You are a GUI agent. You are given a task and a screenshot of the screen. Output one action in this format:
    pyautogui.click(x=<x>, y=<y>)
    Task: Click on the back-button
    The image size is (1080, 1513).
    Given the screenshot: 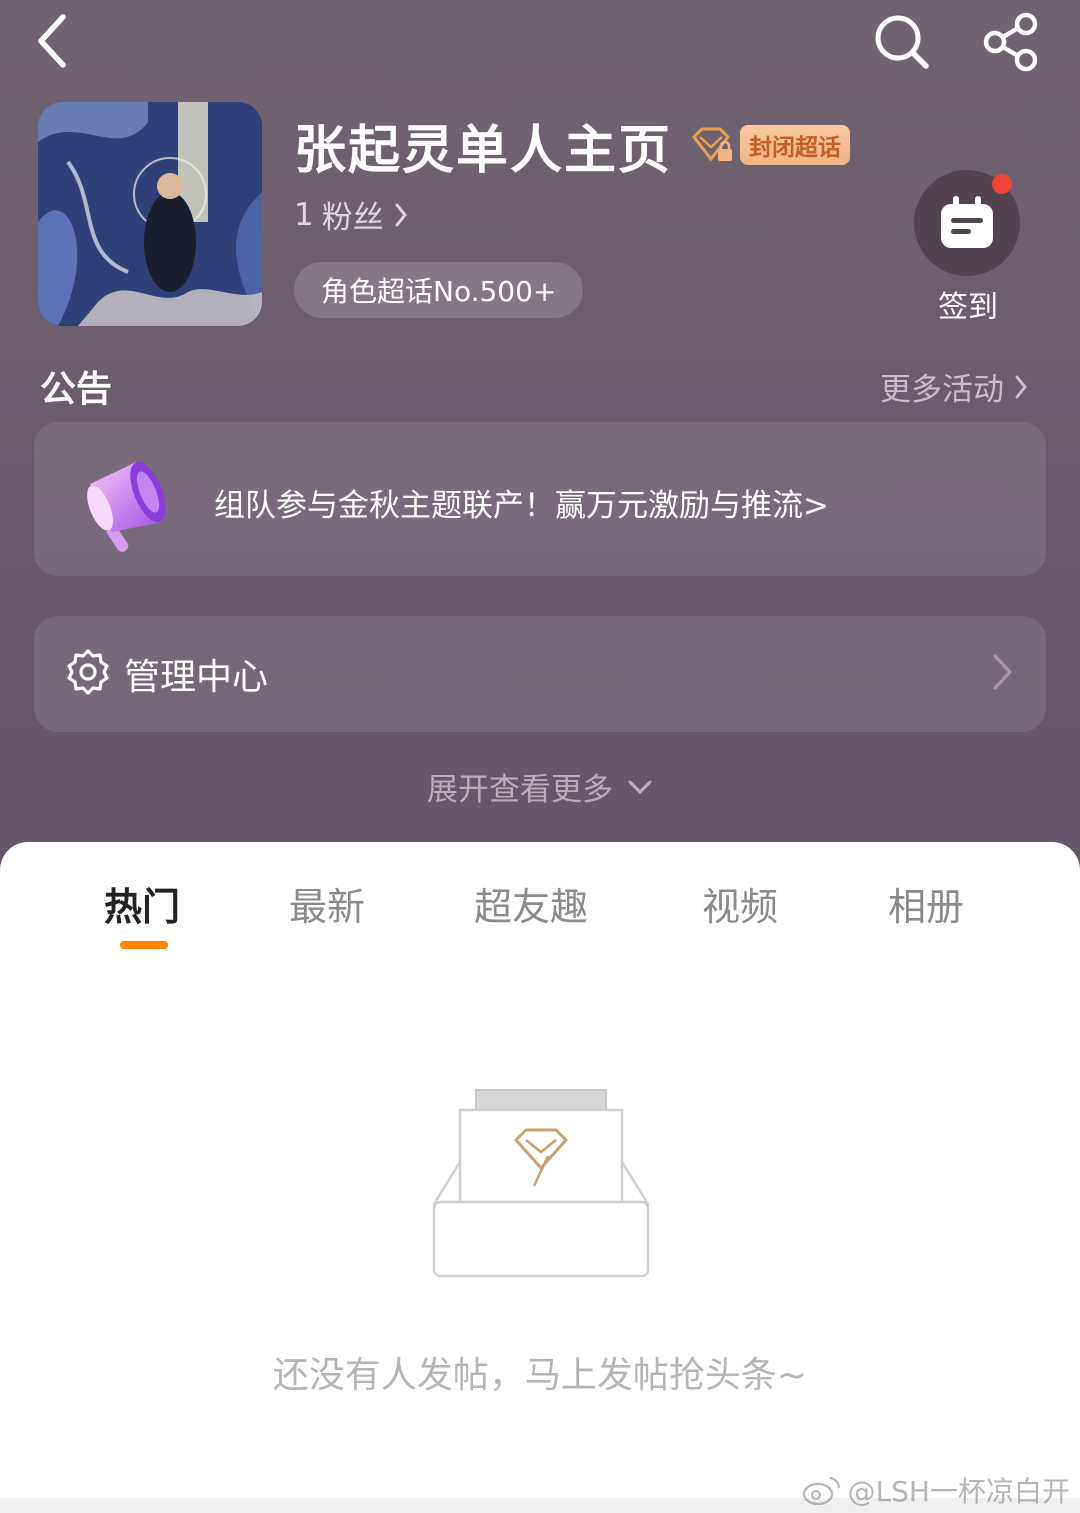 What is the action you would take?
    pyautogui.click(x=53, y=41)
    